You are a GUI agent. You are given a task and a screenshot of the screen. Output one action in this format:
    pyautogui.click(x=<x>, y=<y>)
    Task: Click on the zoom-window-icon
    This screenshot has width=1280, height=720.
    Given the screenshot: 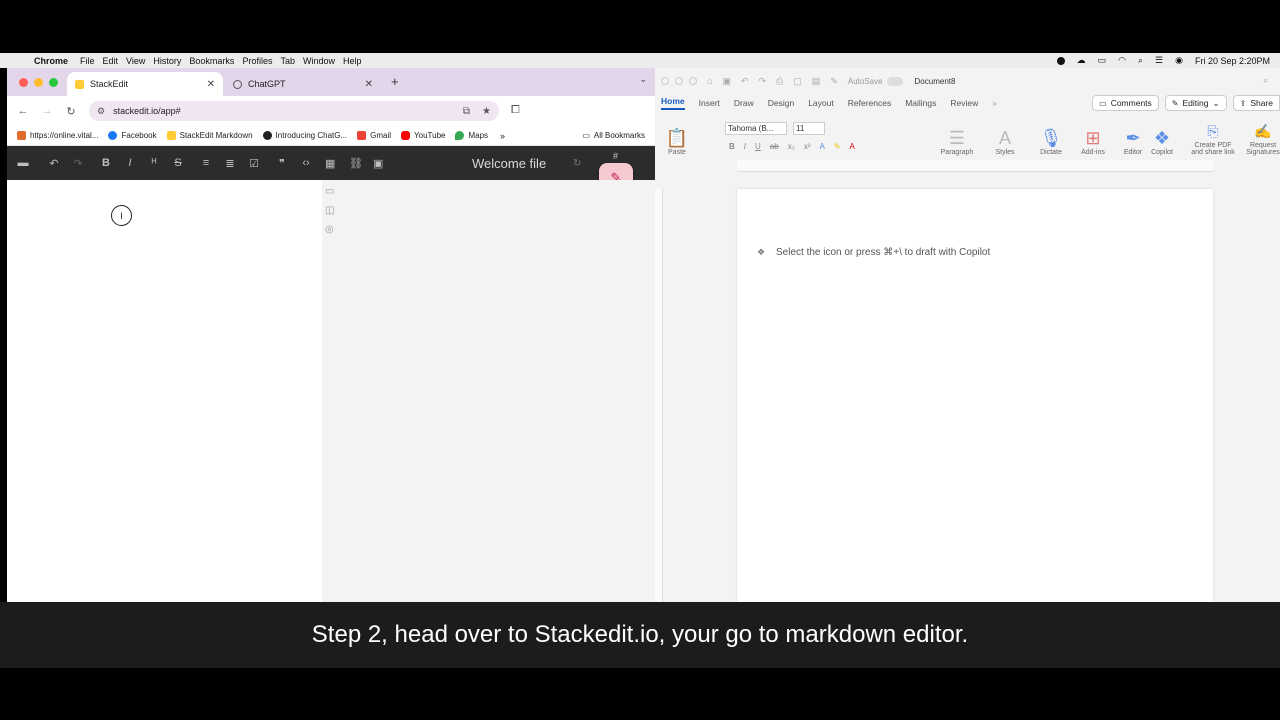 What is the action you would take?
    pyautogui.click(x=53, y=82)
    